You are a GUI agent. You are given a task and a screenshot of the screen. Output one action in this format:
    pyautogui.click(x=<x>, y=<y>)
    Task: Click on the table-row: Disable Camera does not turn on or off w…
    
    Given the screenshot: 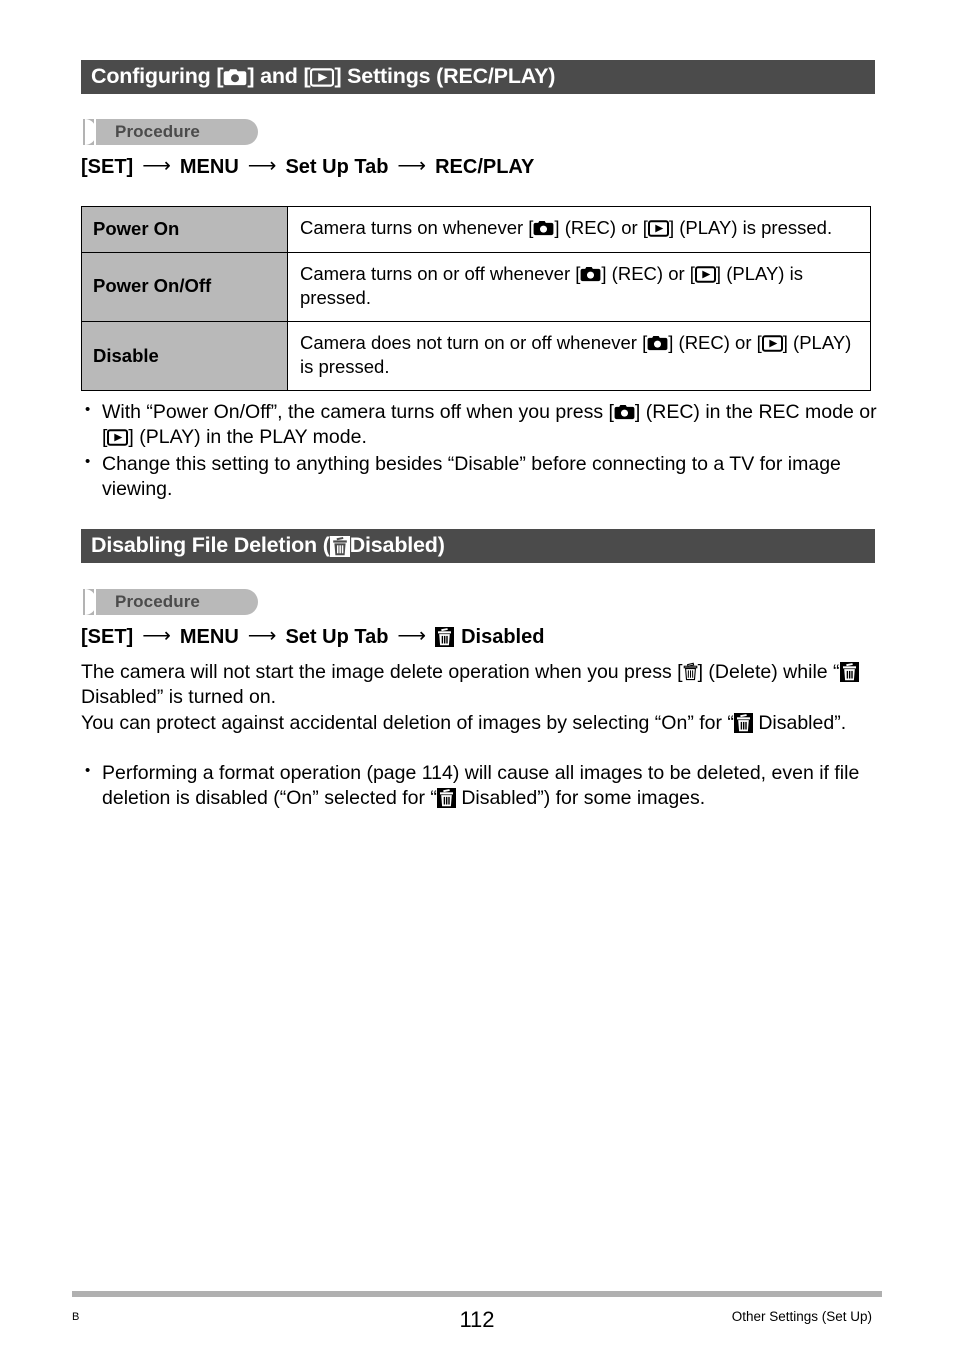 What is the action you would take?
    pyautogui.click(x=476, y=355)
    